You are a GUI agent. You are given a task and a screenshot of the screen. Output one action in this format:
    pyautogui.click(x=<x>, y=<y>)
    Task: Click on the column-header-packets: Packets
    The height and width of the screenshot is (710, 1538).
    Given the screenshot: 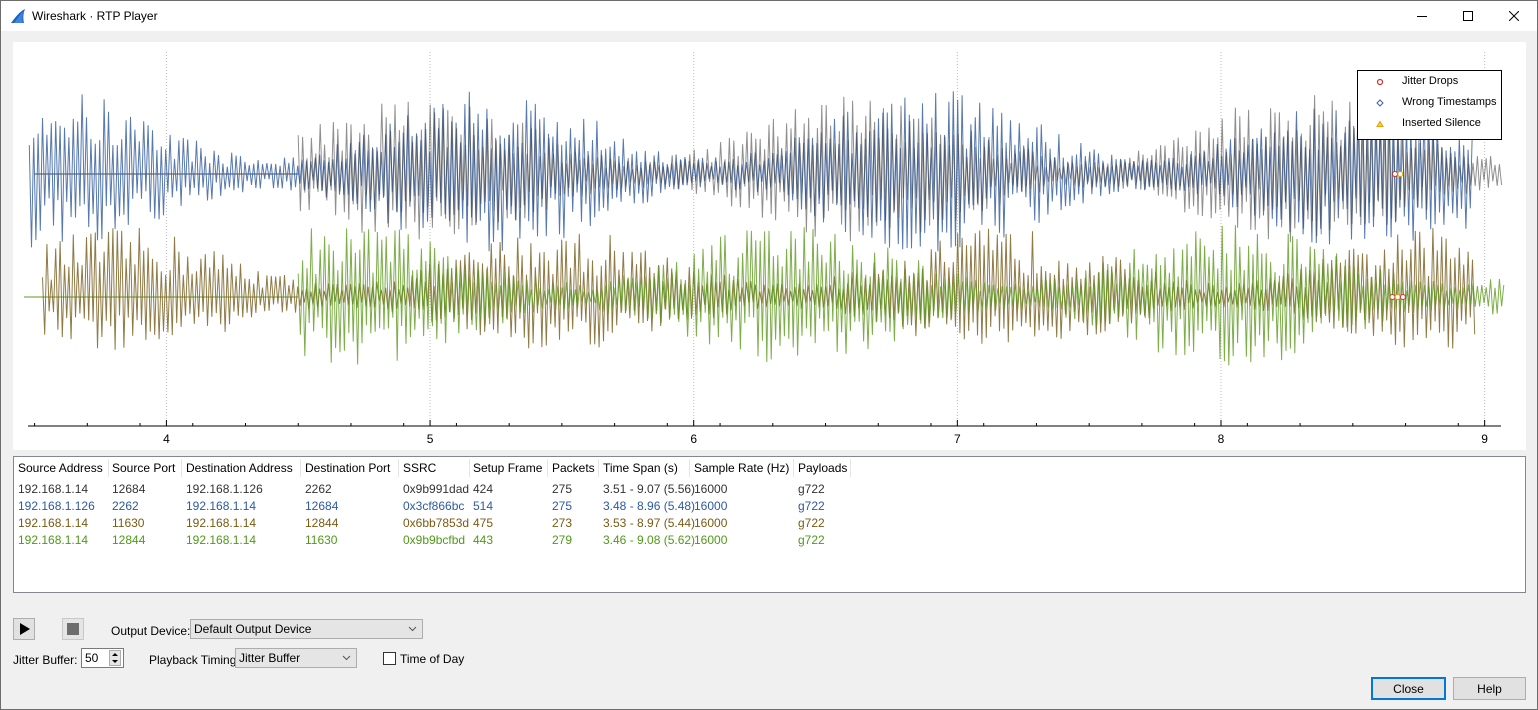 What is the action you would take?
    pyautogui.click(x=573, y=468)
    